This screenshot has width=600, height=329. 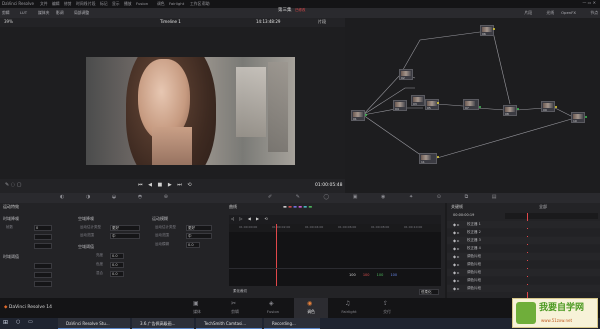 I want to click on toolbar-item: 节点, so click(x=594, y=13).